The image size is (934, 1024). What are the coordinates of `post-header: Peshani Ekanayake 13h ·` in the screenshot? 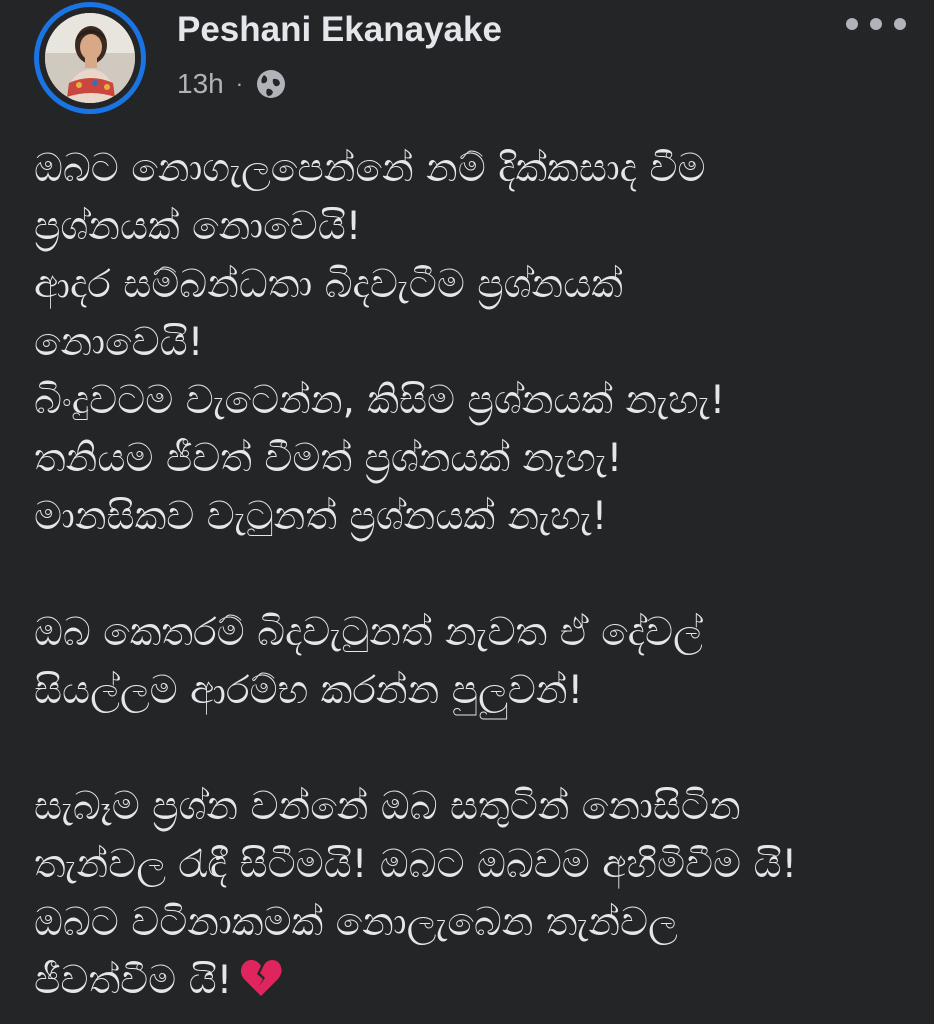 It's located at (467, 60).